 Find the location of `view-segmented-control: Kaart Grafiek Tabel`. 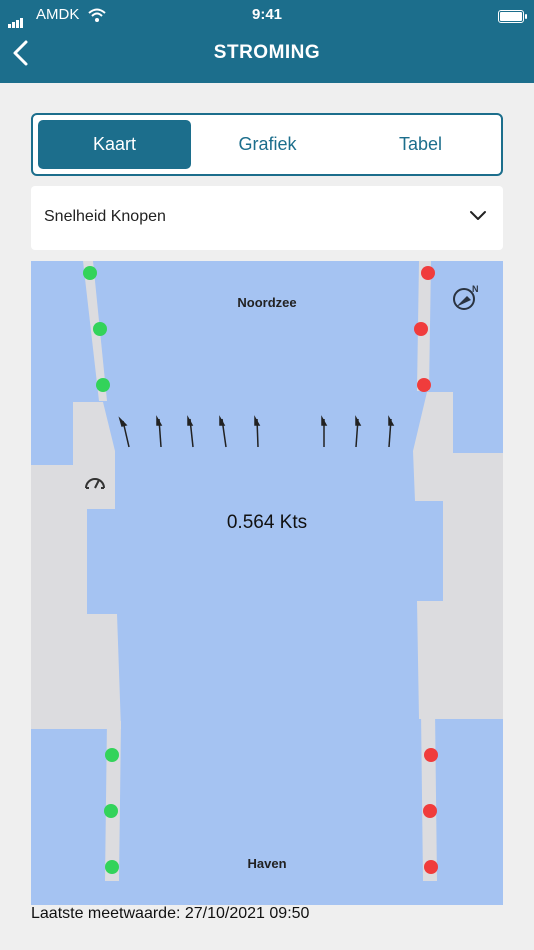

view-segmented-control: Kaart Grafiek Tabel is located at coordinates (267, 144).